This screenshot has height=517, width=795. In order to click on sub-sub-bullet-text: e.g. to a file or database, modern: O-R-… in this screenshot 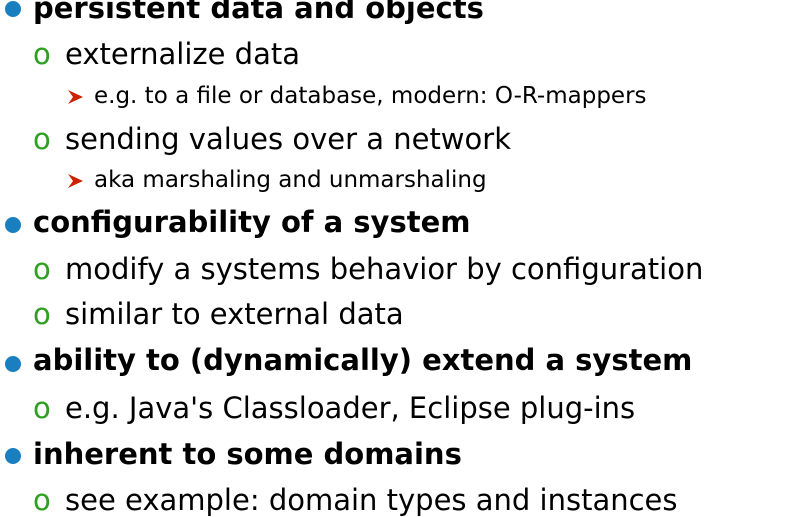, I will do `click(370, 96)`.